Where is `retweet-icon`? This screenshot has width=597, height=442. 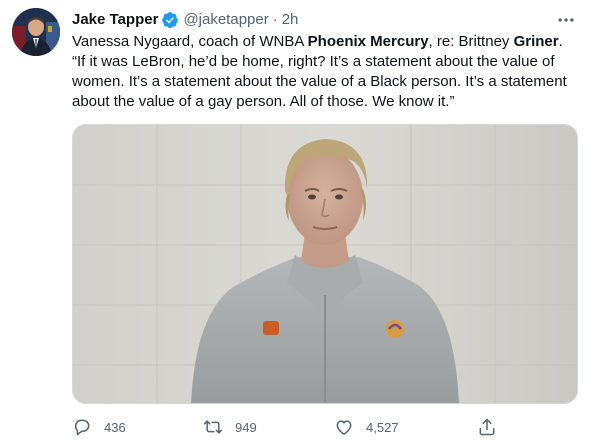
retweet-icon is located at coordinates (213, 427).